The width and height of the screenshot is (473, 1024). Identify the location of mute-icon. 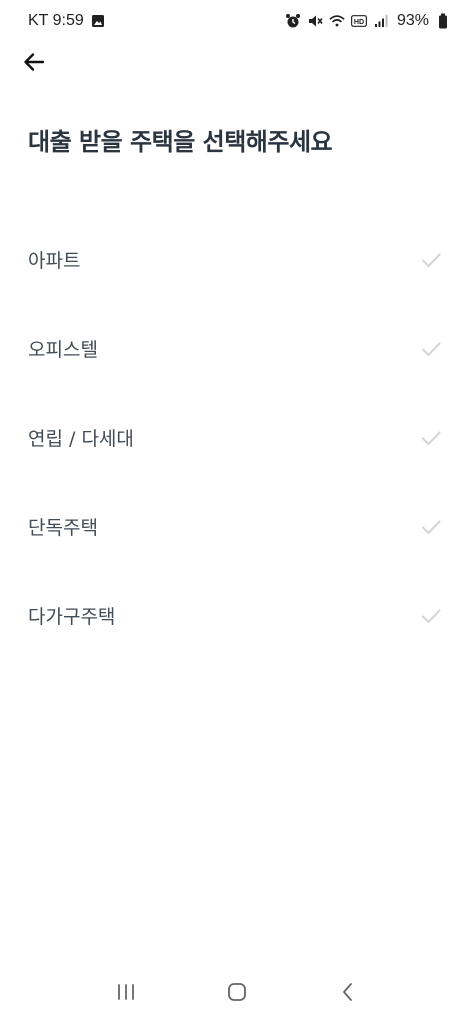
(315, 21).